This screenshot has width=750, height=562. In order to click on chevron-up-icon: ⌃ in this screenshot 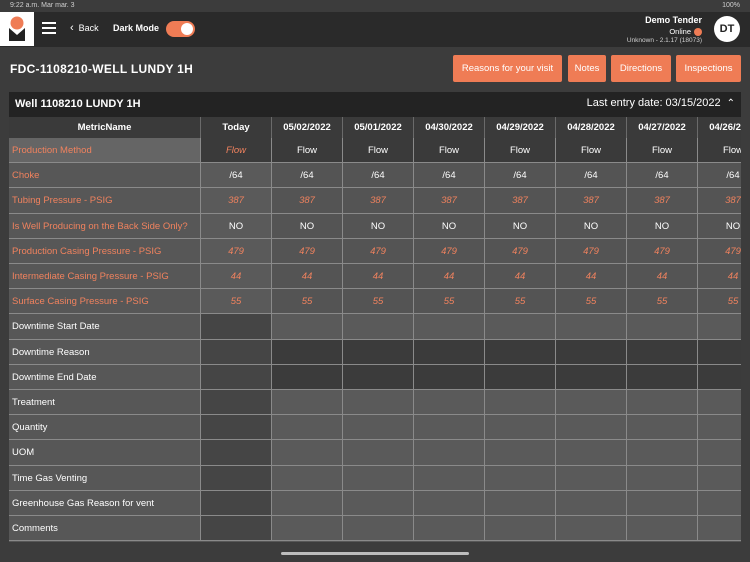, I will do `click(731, 103)`.